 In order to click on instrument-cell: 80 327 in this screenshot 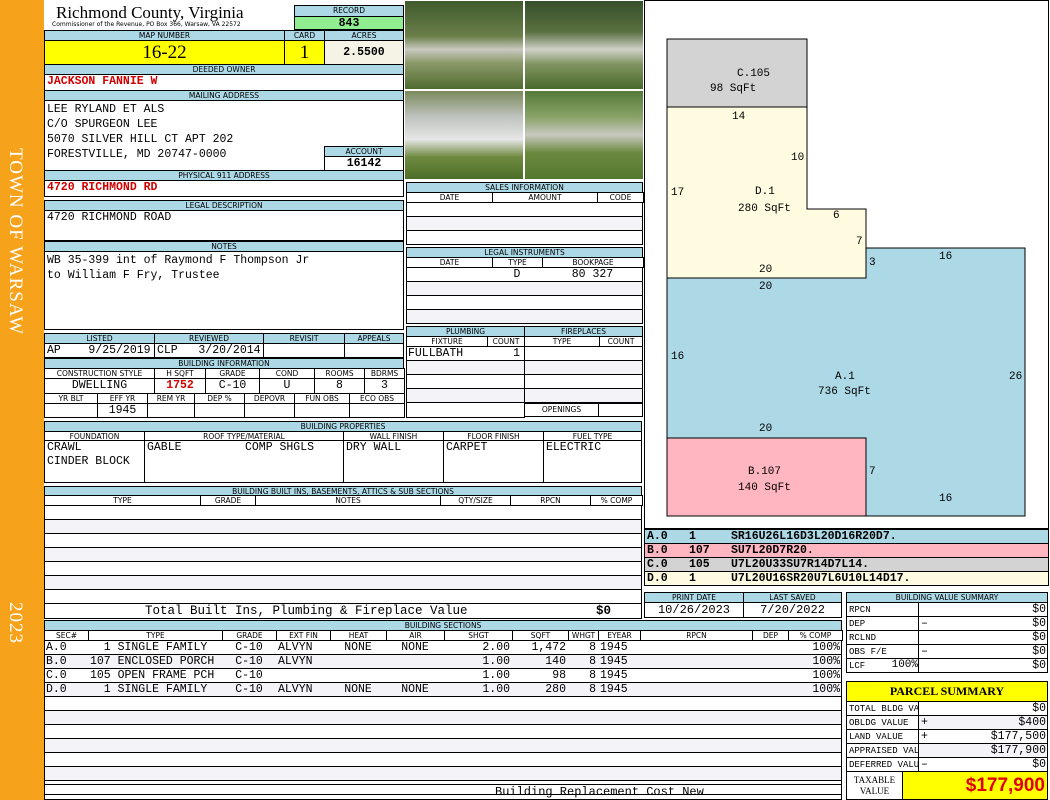, I will do `click(592, 274)`.